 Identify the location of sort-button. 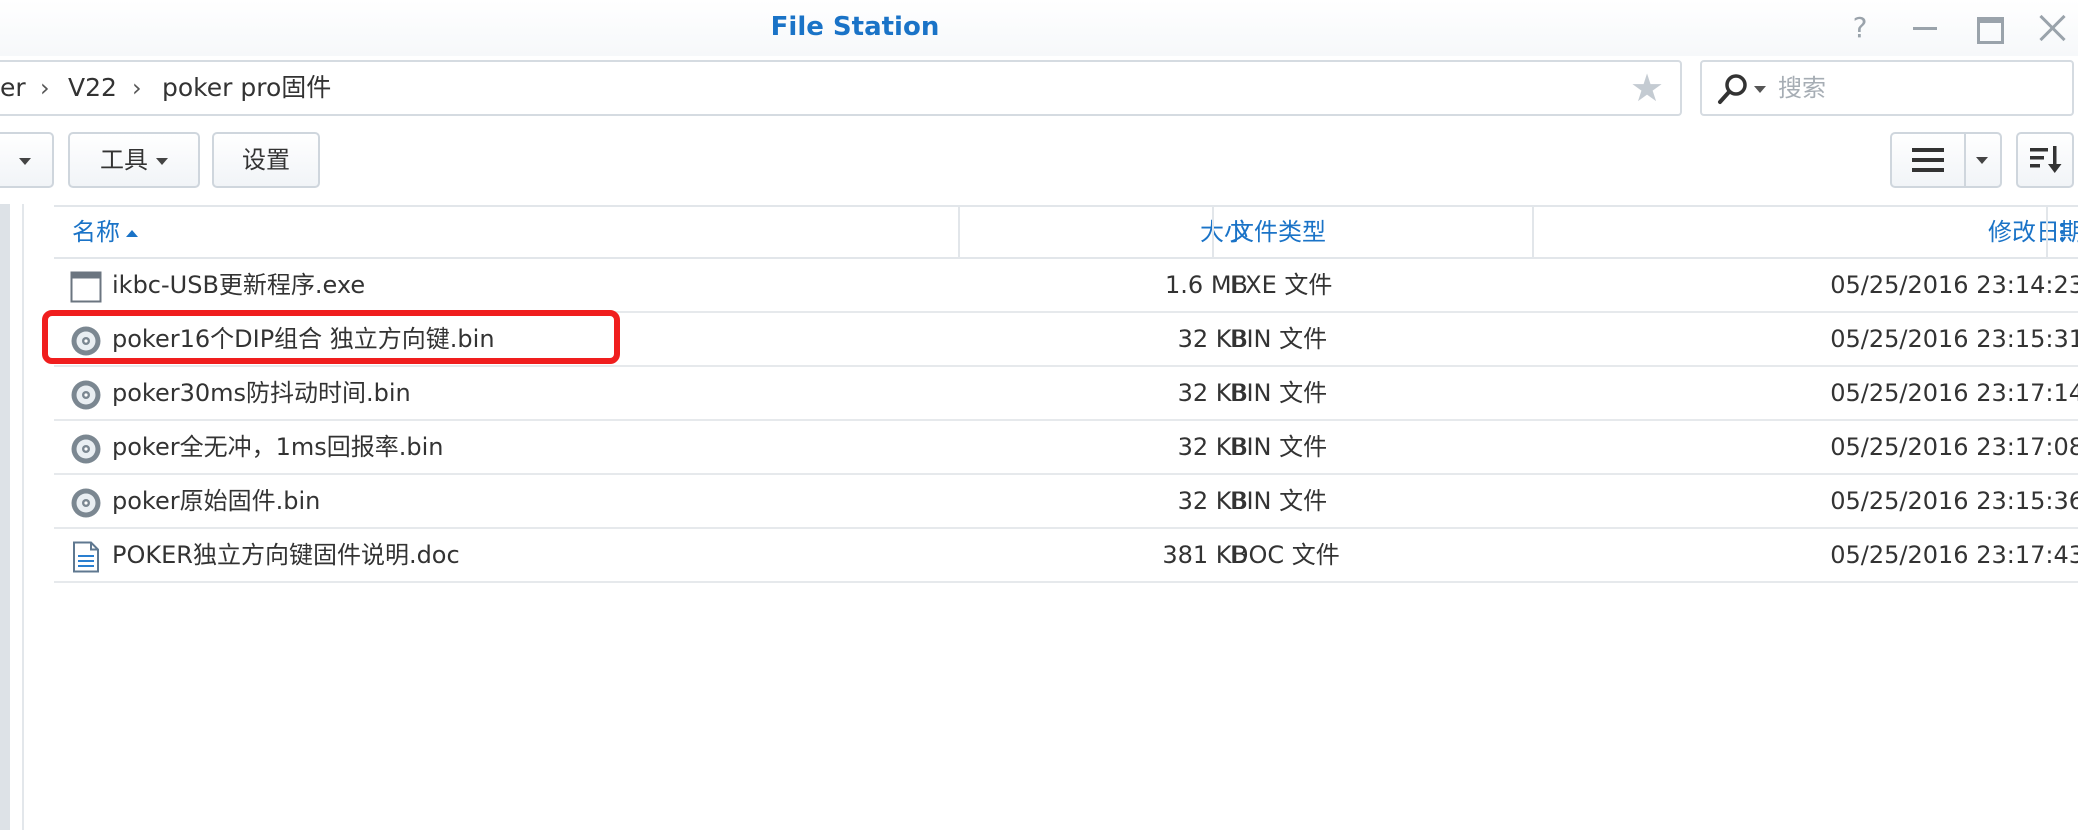
(2045, 160).